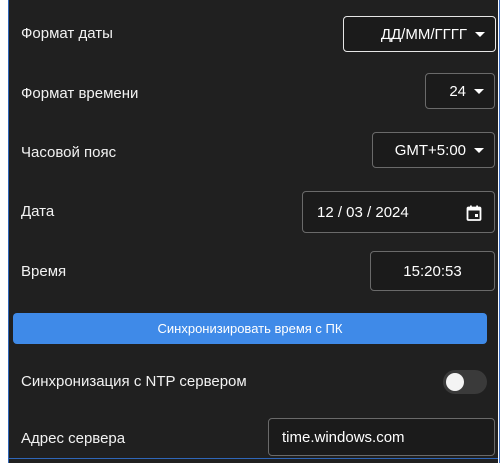 Image resolution: width=504 pixels, height=463 pixels. What do you see at coordinates (423, 34) in the screenshot?
I see `date-format-value: ДД/ММ/ГГГГ` at bounding box center [423, 34].